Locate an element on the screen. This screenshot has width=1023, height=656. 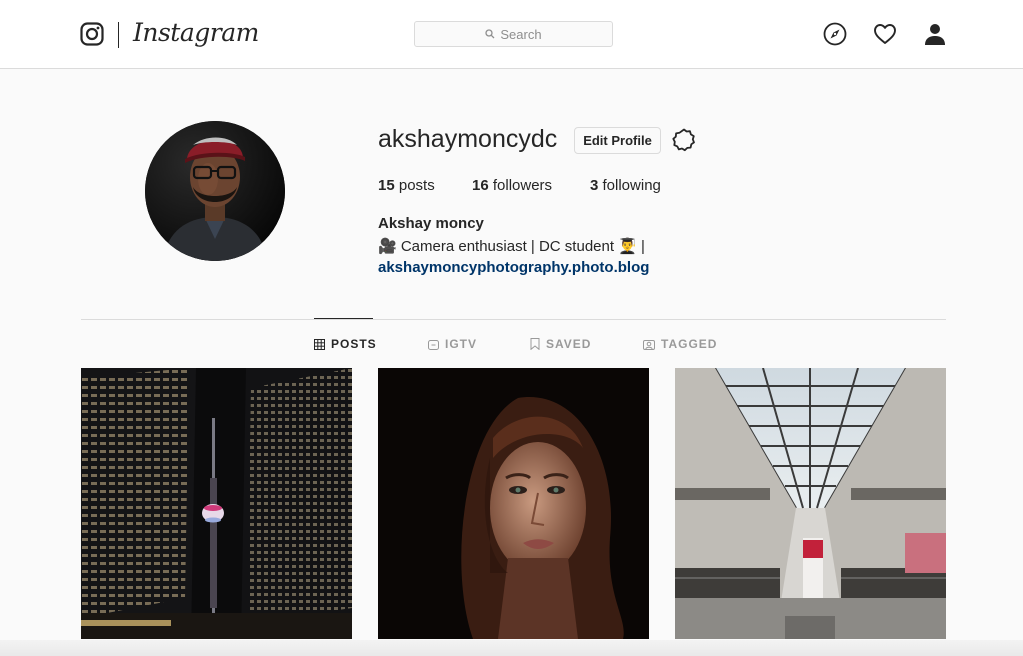
followers-count: 16 is located at coordinates (480, 185).